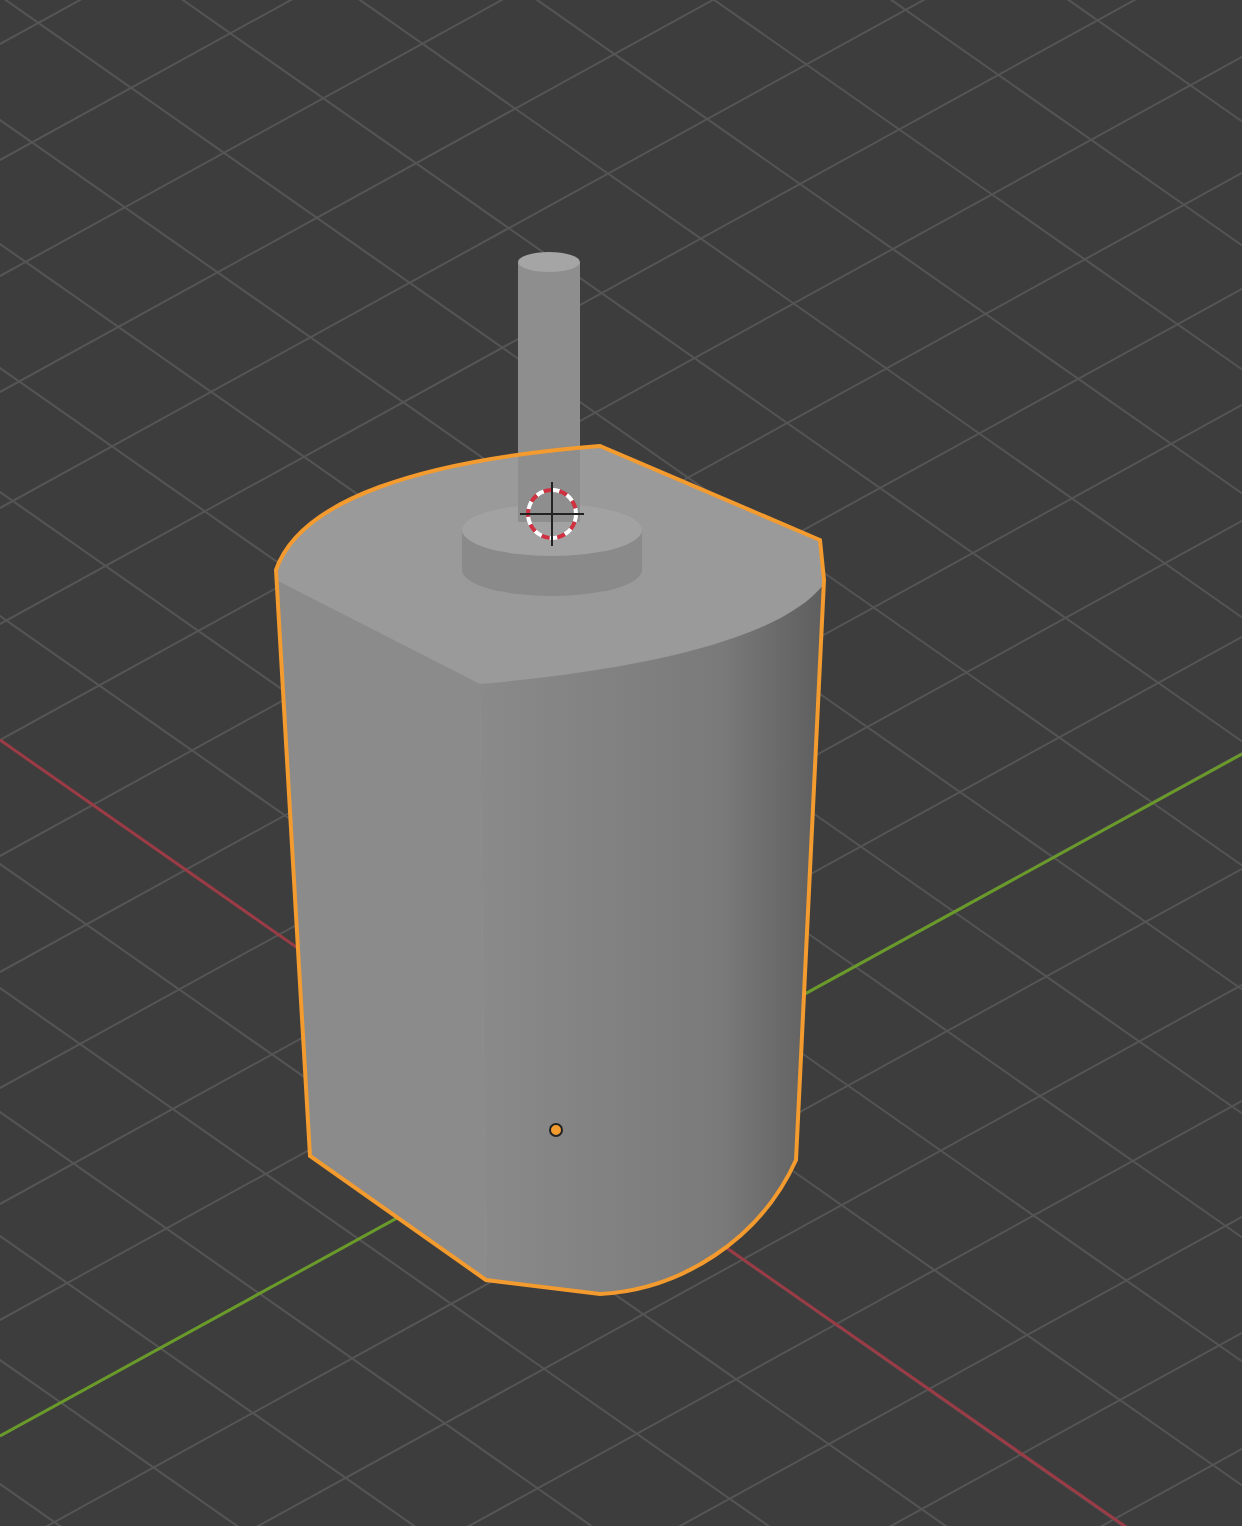 This screenshot has height=1526, width=1242. Describe the element at coordinates (556, 1130) in the screenshot. I see `origin-dot-icon` at that location.